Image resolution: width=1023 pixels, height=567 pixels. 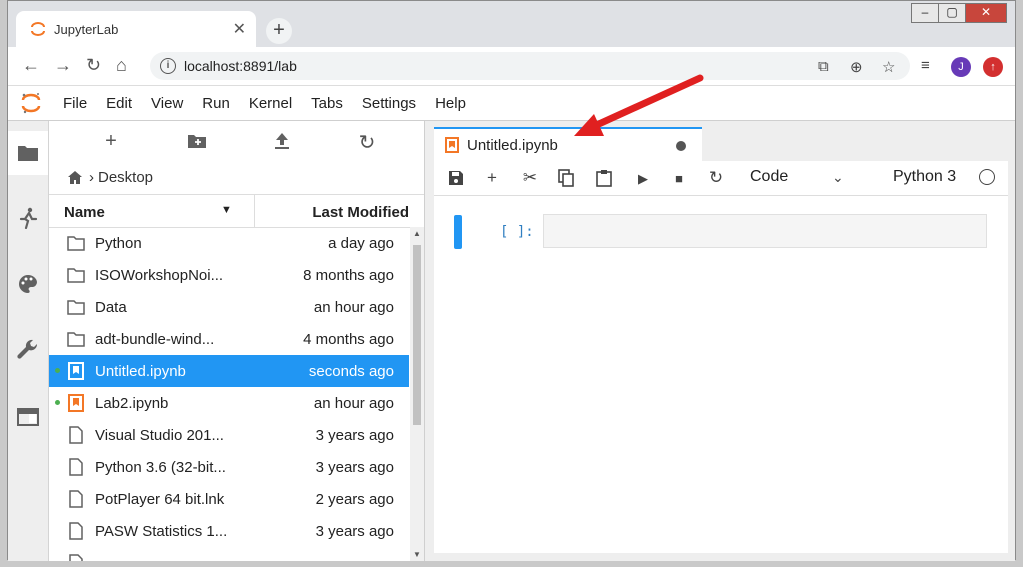 I want to click on home-icon: ⌂, so click(x=121, y=65).